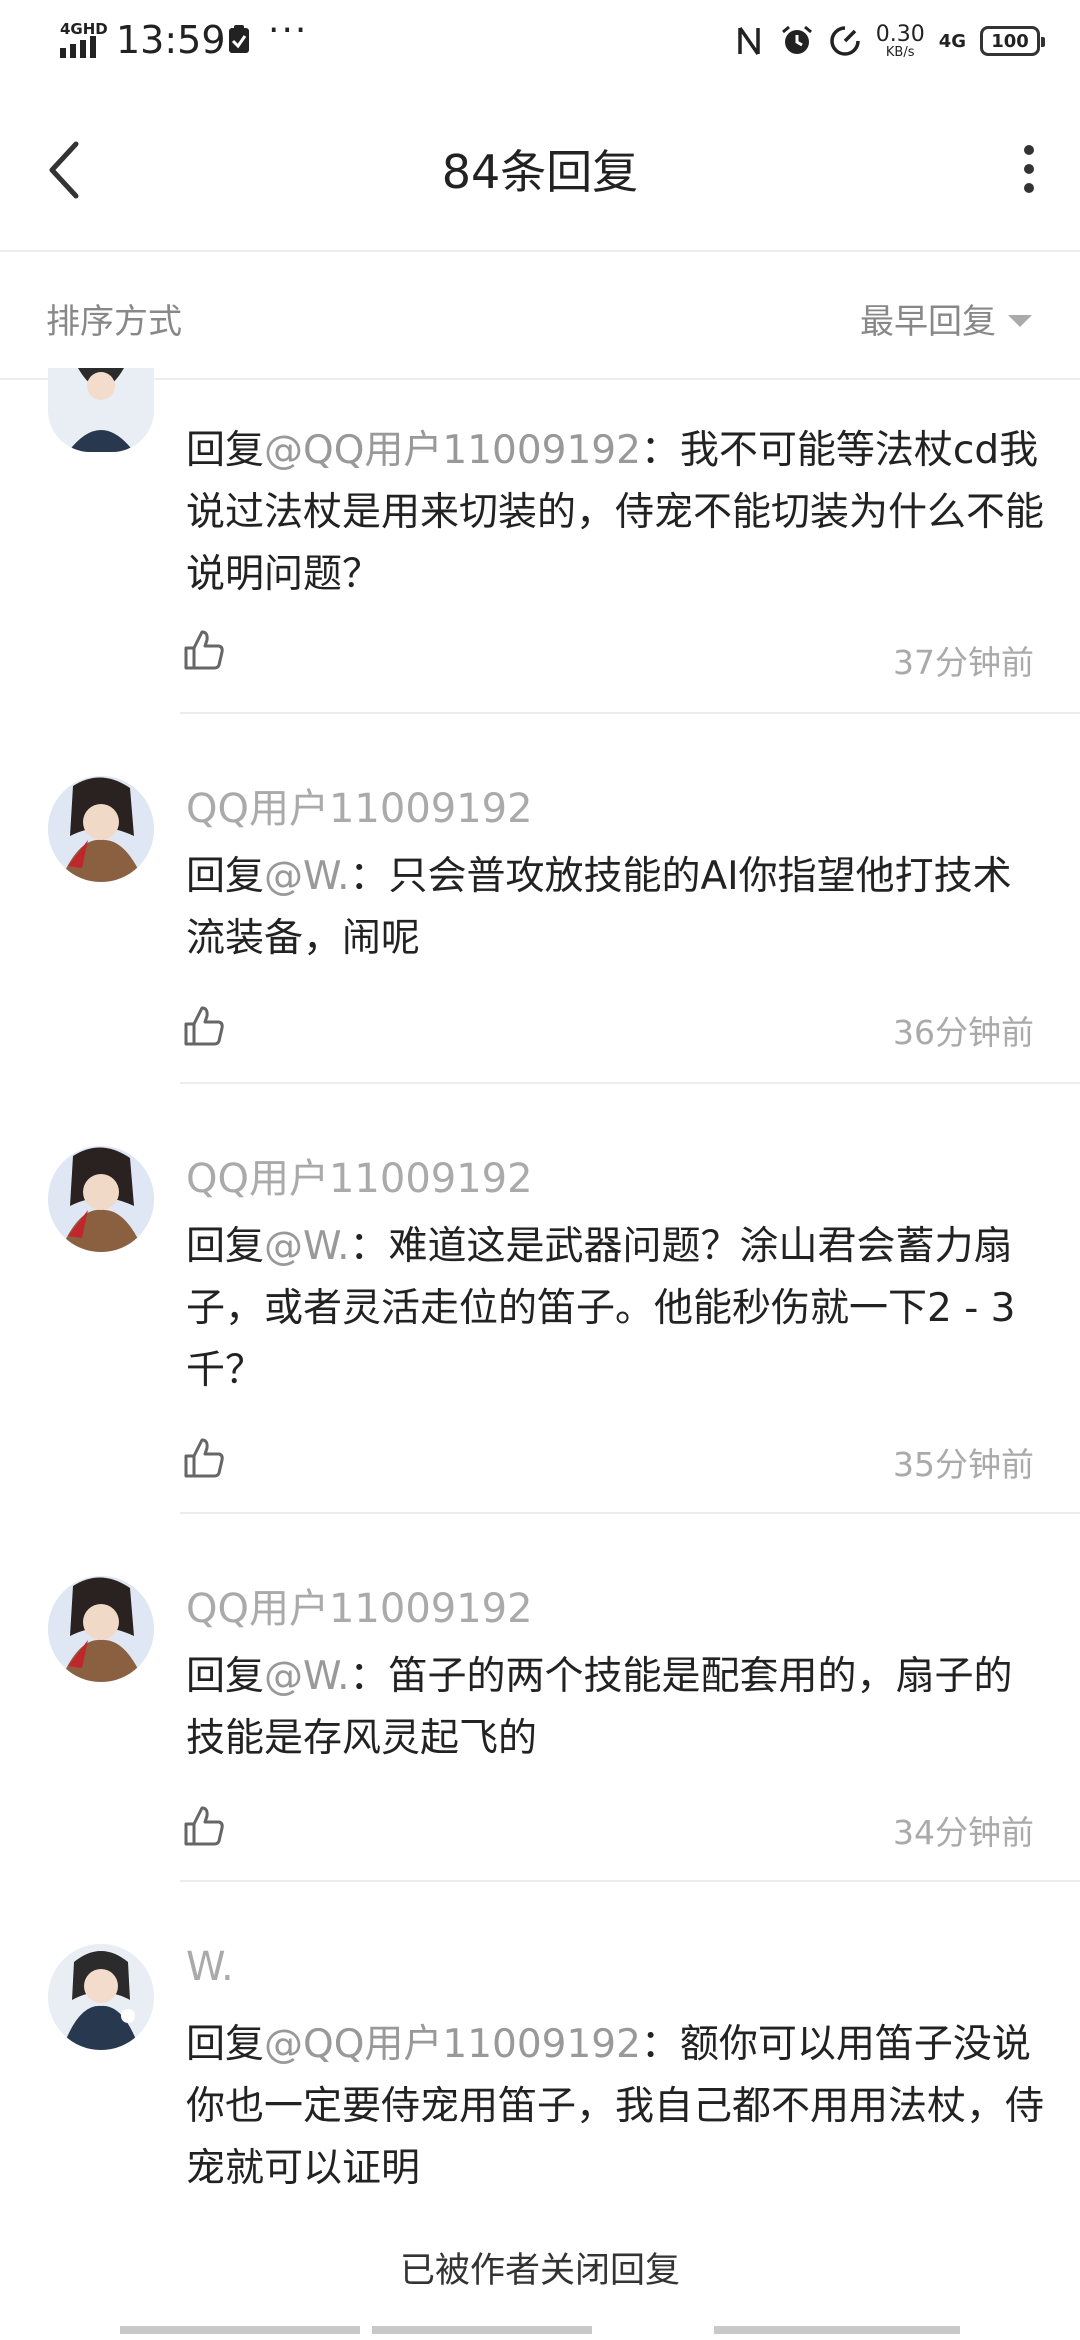 This screenshot has width=1080, height=2340. I want to click on battery-icon: 100, so click(1012, 41).